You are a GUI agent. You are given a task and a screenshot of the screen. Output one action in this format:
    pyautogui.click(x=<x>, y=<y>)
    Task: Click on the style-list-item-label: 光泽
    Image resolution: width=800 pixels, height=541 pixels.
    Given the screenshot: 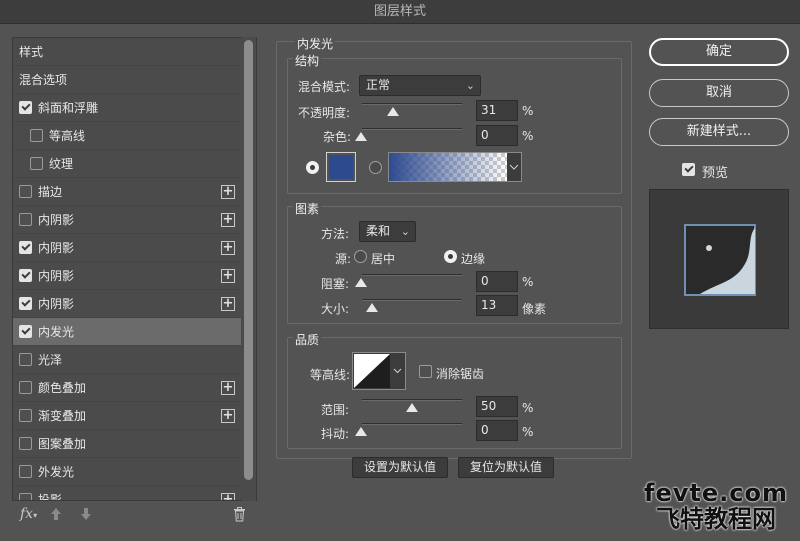 What is the action you would take?
    pyautogui.click(x=50, y=360)
    